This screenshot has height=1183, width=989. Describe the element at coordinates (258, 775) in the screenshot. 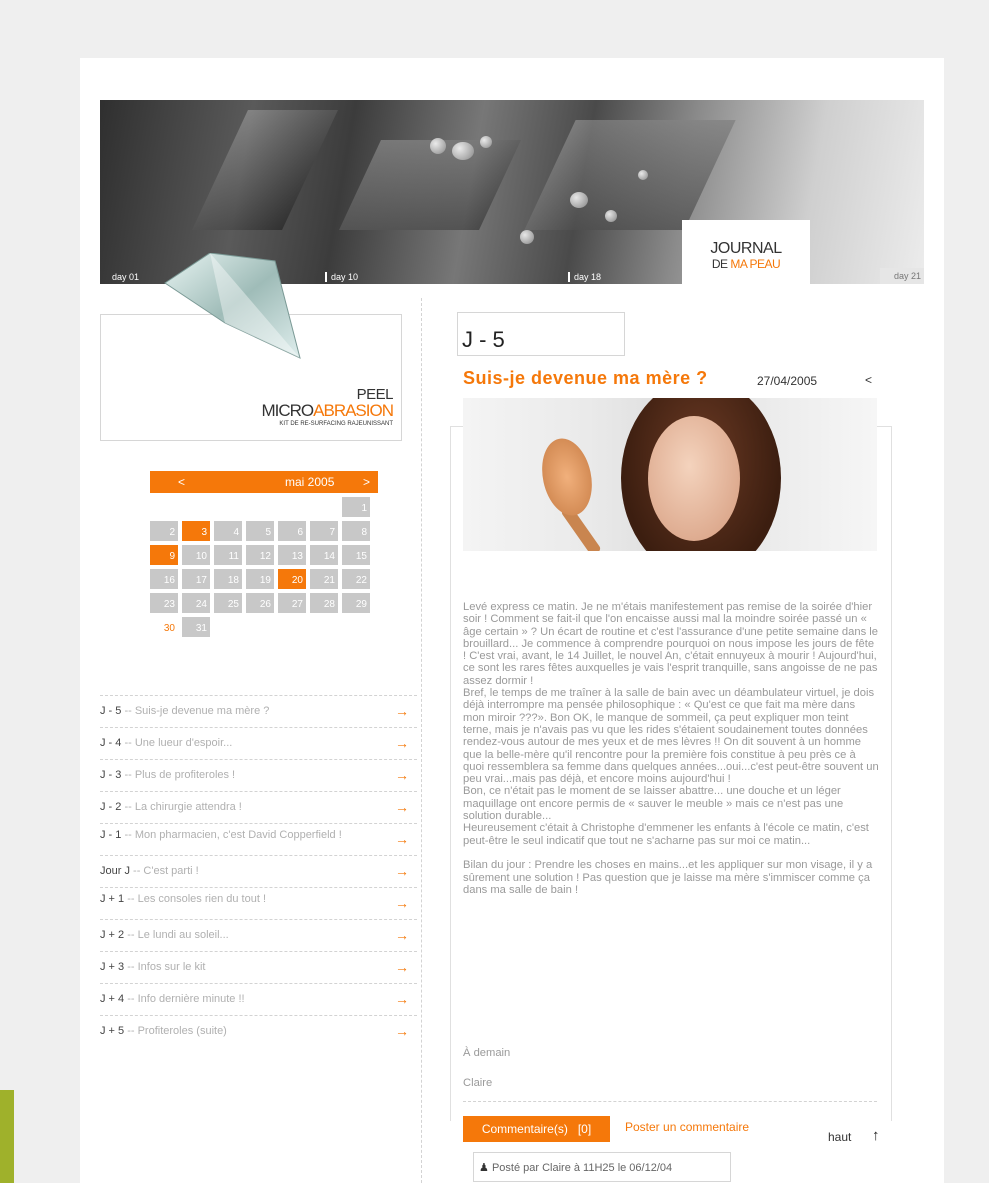

I see `entry-list-item: J - 3 -- Plus de profiteroles ! →` at that location.